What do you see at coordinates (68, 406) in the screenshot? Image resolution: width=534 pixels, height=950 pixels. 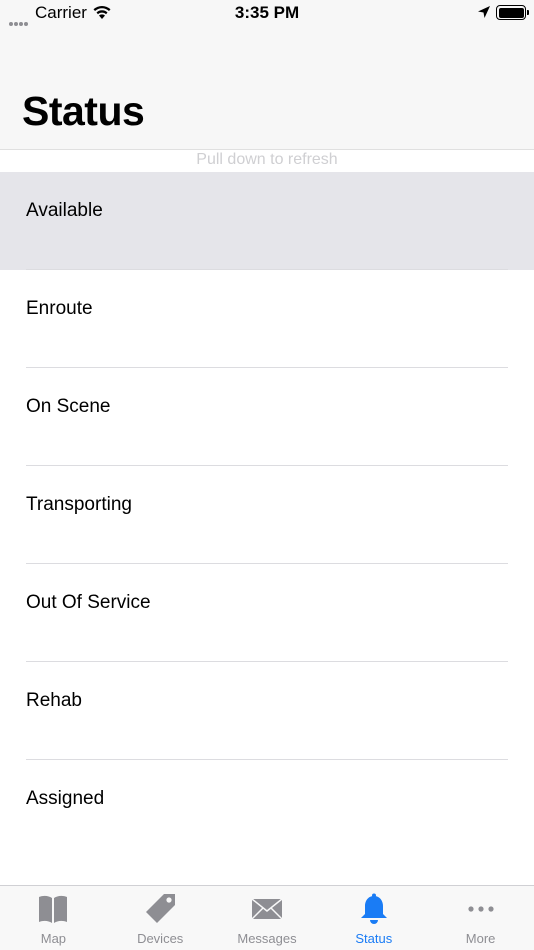 I see `status-option-label: On Scene` at bounding box center [68, 406].